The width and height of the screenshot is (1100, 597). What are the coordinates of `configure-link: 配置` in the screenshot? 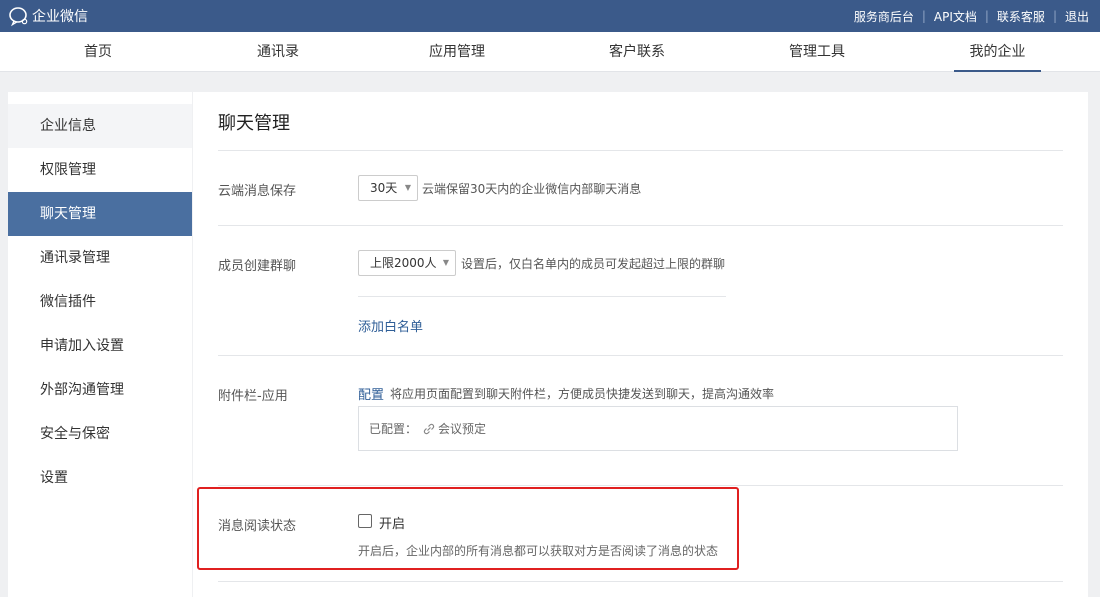 It's located at (371, 393).